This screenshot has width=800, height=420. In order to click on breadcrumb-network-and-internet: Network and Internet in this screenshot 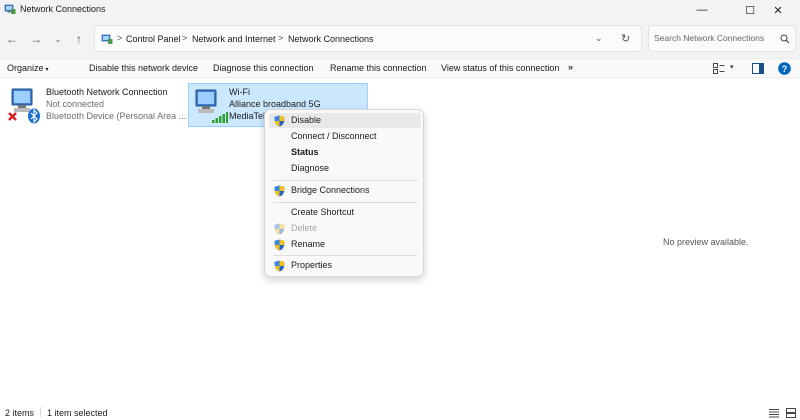, I will do `click(234, 39)`.